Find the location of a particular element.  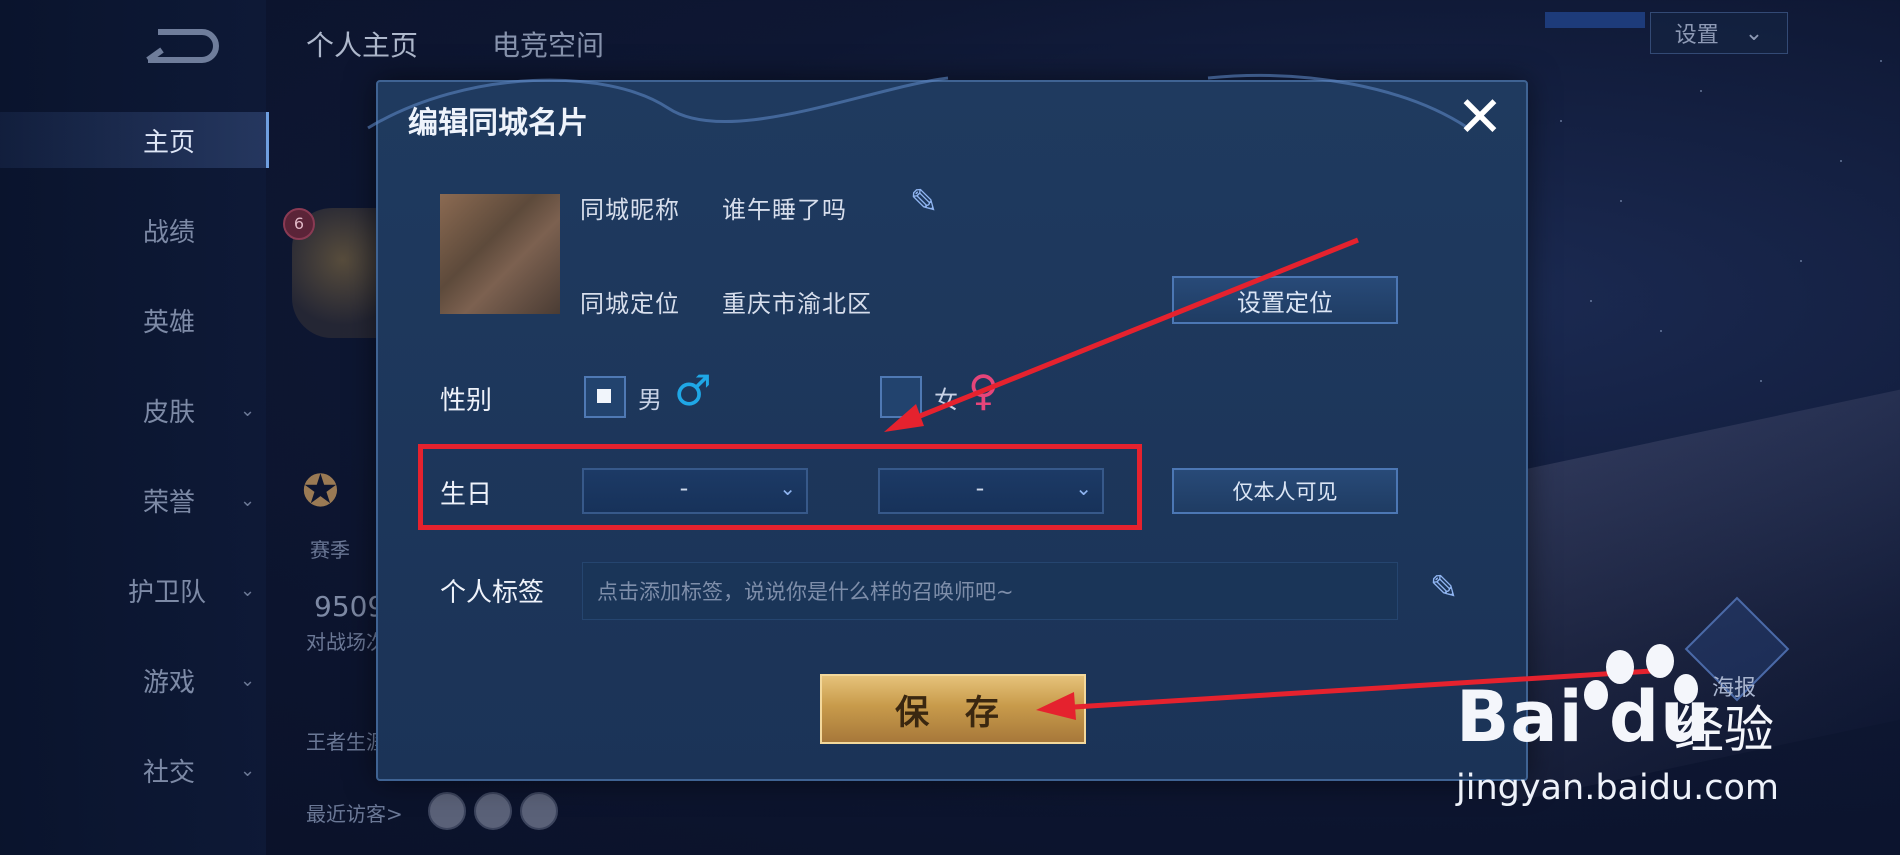

sidebar-item-label: 游戏 is located at coordinates (169, 682).